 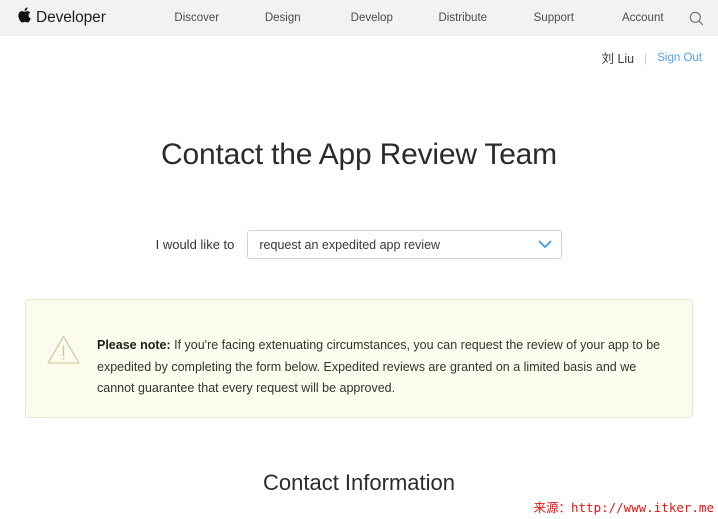 What do you see at coordinates (643, 18) in the screenshot?
I see `nav-link-account: Account` at bounding box center [643, 18].